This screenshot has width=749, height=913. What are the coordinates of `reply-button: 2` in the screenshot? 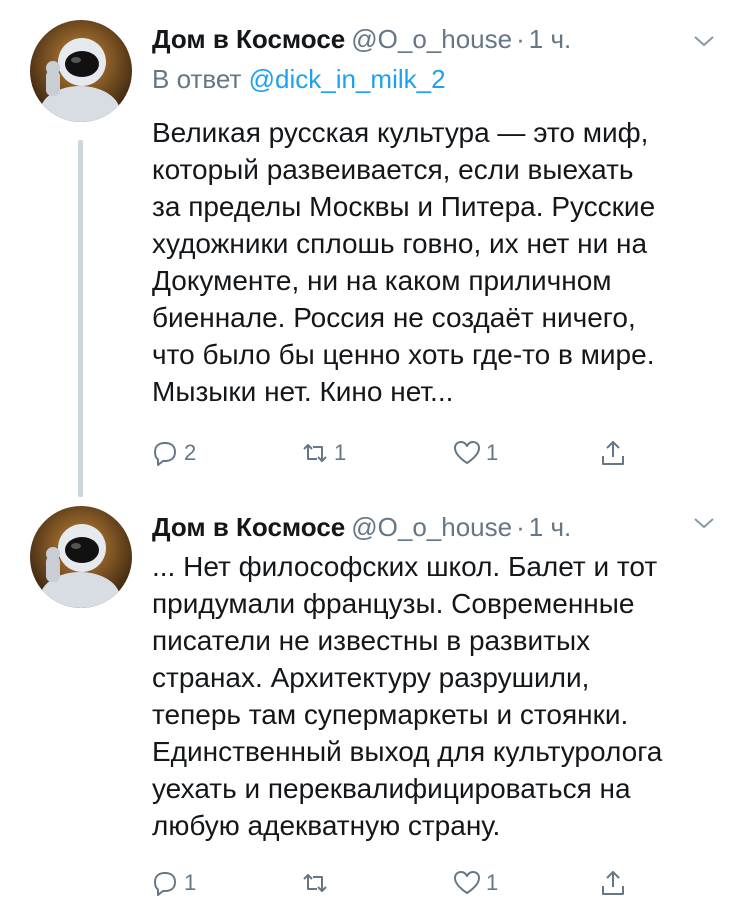 It's located at (173, 453).